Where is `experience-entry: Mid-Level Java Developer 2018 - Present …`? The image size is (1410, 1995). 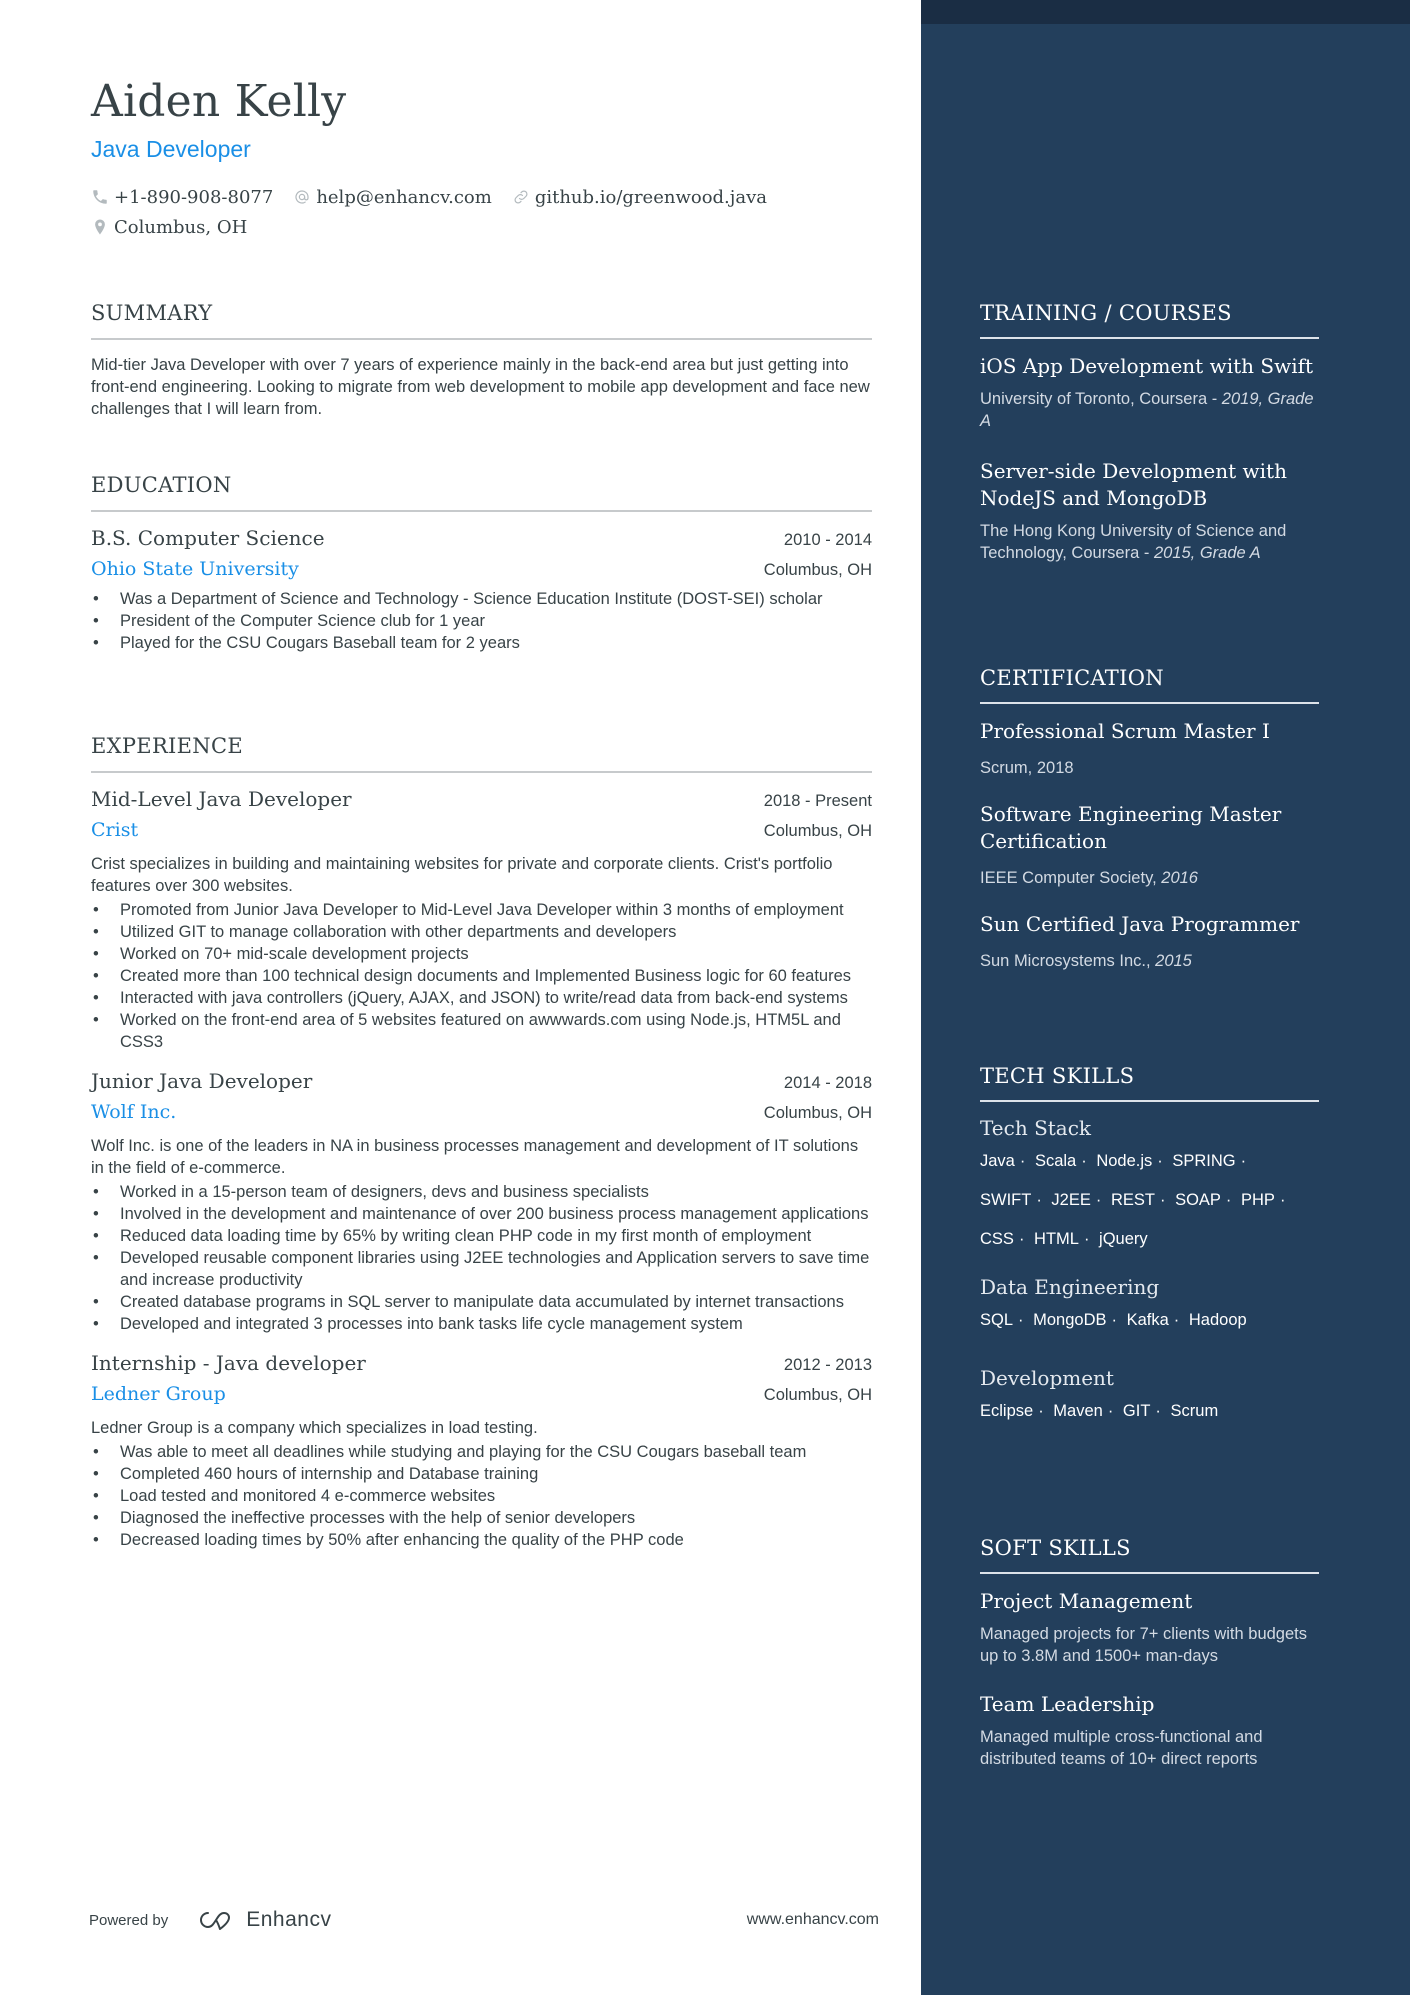 experience-entry: Mid-Level Java Developer 2018 - Present … is located at coordinates (481, 920).